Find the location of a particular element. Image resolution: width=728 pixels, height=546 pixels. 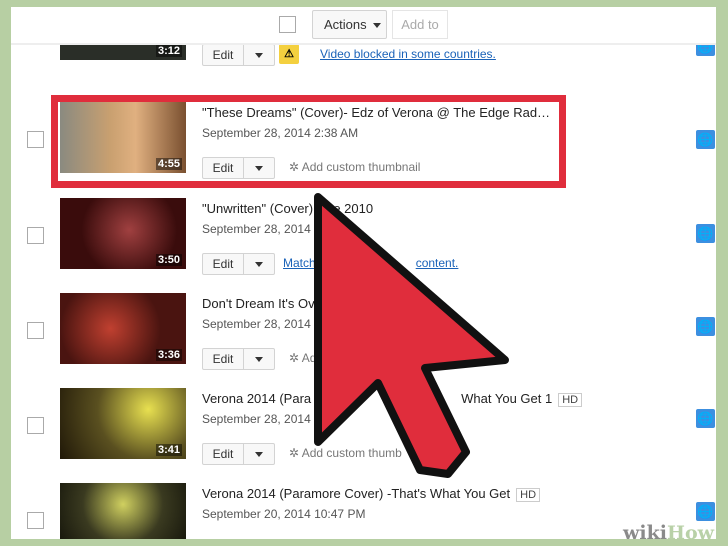

wikihow-watermark: wikiHow is located at coordinates (668, 533).